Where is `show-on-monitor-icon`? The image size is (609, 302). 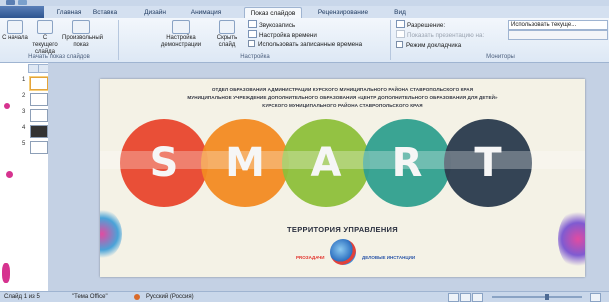 show-on-monitor-icon is located at coordinates (400, 34).